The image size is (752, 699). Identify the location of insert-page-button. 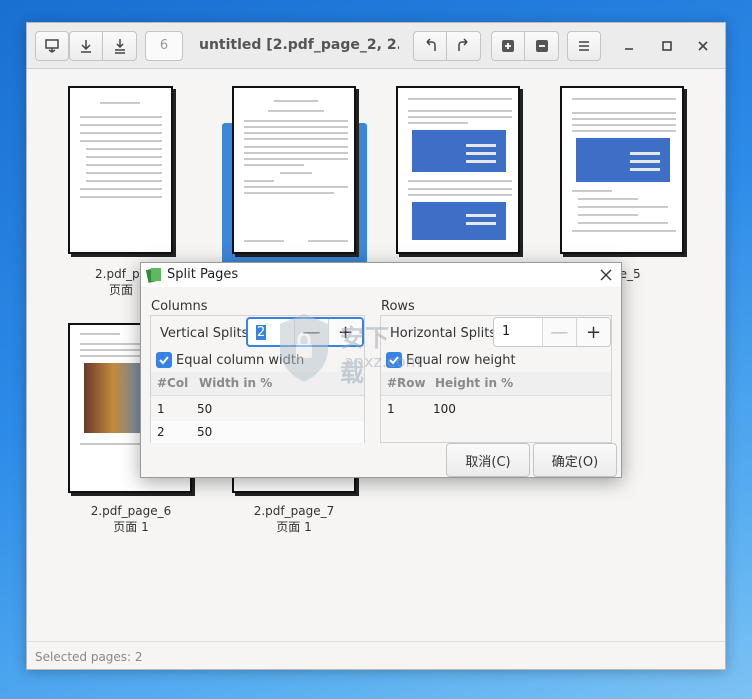
(52, 46).